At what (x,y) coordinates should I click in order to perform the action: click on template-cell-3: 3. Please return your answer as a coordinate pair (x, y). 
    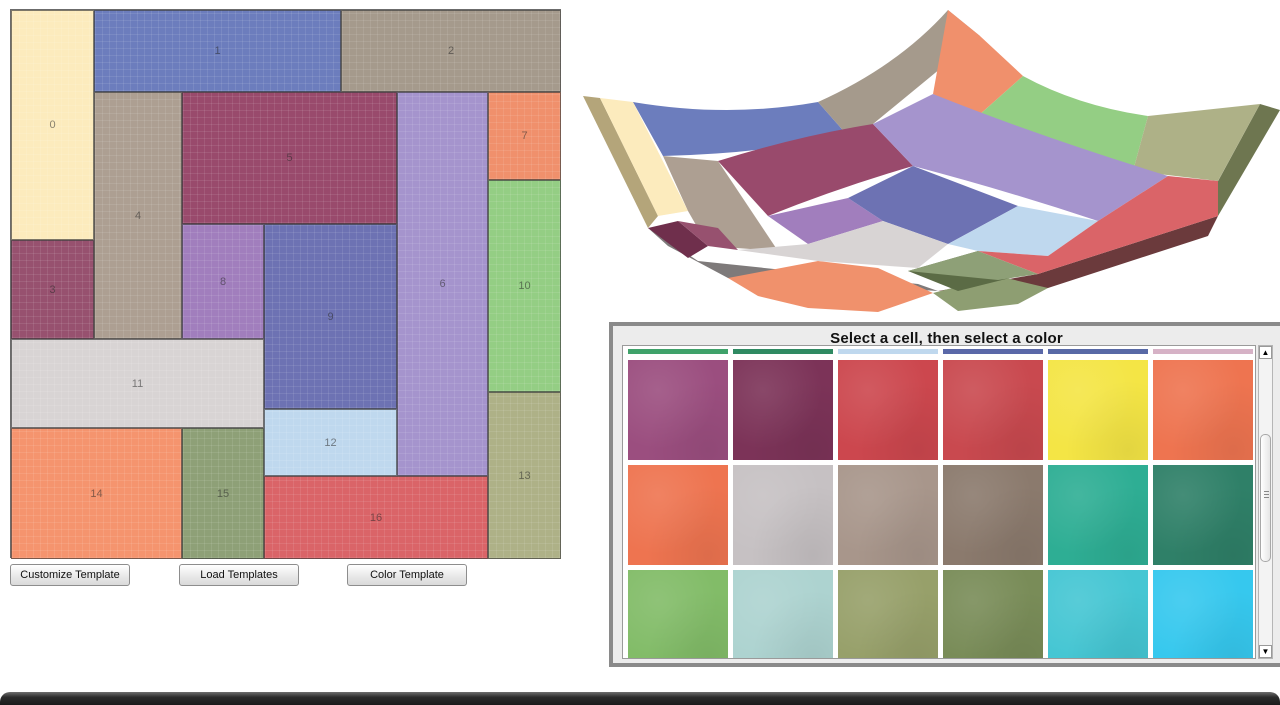
    Looking at the image, I should click on (52, 289).